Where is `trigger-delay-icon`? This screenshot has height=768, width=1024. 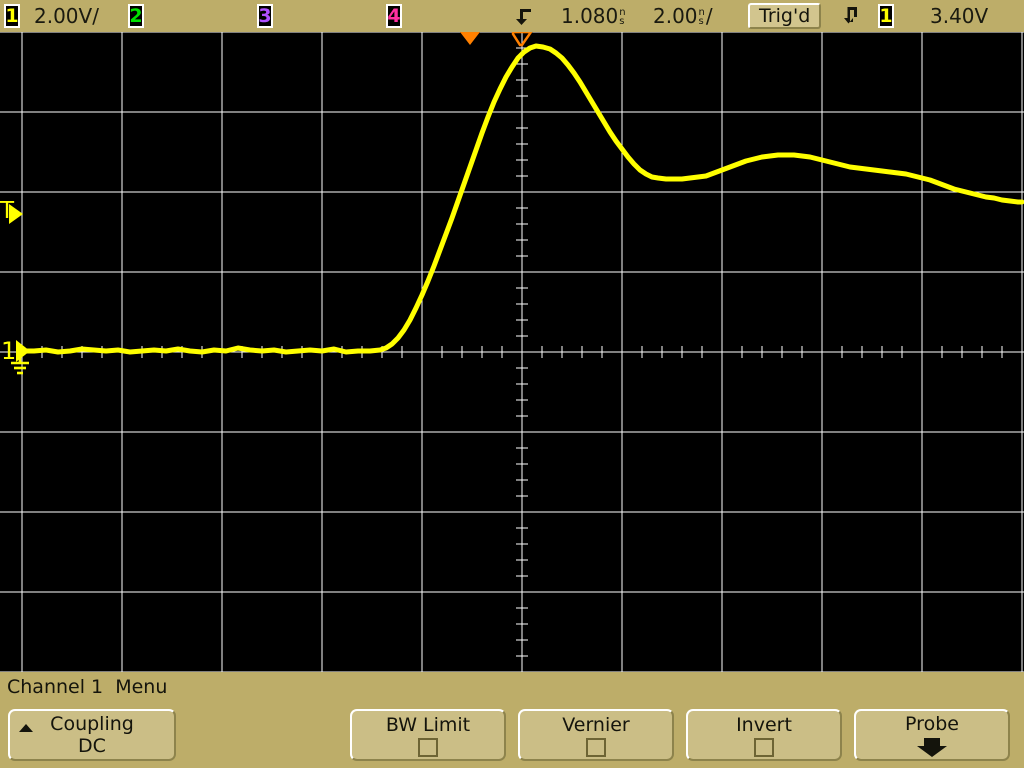
trigger-delay-icon is located at coordinates (525, 16).